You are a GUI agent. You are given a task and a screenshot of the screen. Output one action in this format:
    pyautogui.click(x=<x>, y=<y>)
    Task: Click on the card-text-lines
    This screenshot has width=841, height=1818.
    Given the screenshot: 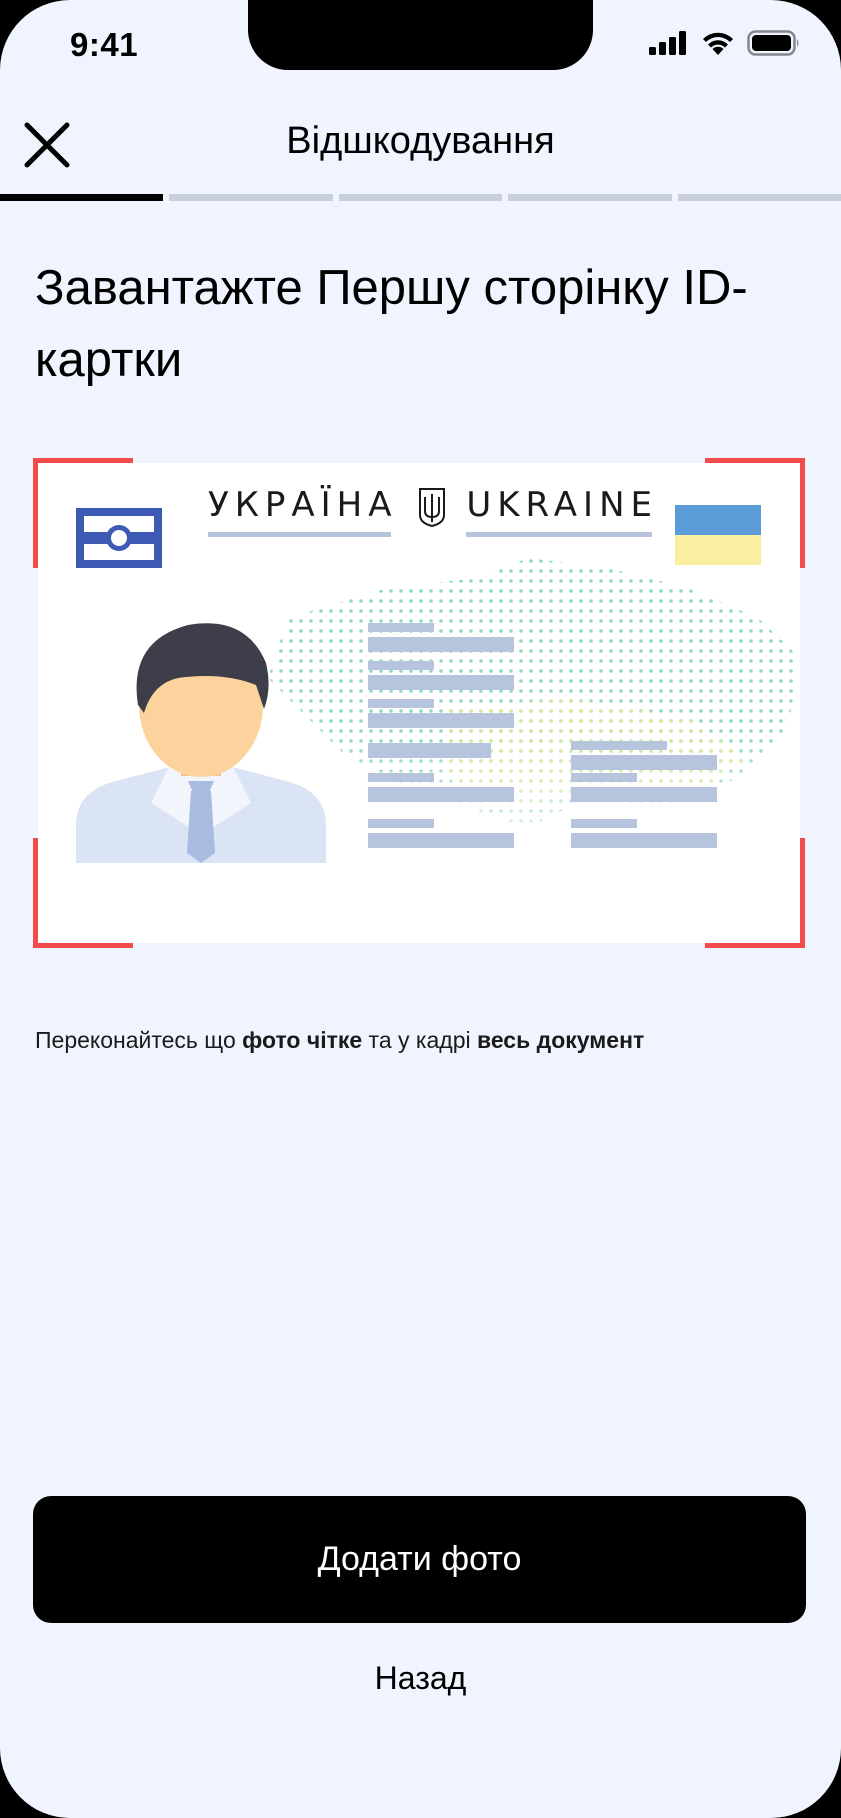 What is the action you would take?
    pyautogui.click(x=542, y=735)
    